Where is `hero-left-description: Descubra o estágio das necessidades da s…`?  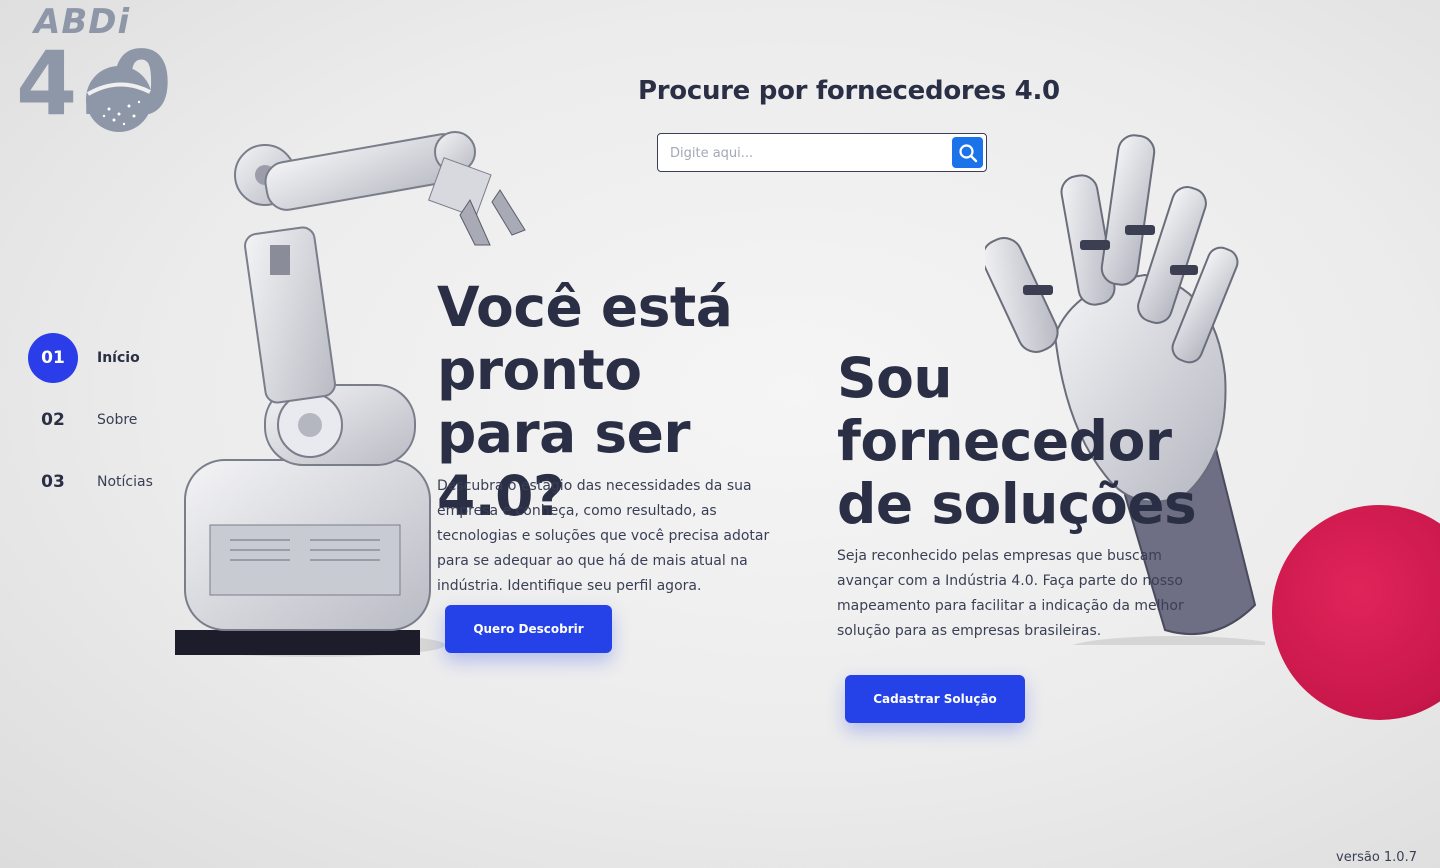
hero-left-description: Descubra o estágio das necessidades da s… is located at coordinates (603, 536).